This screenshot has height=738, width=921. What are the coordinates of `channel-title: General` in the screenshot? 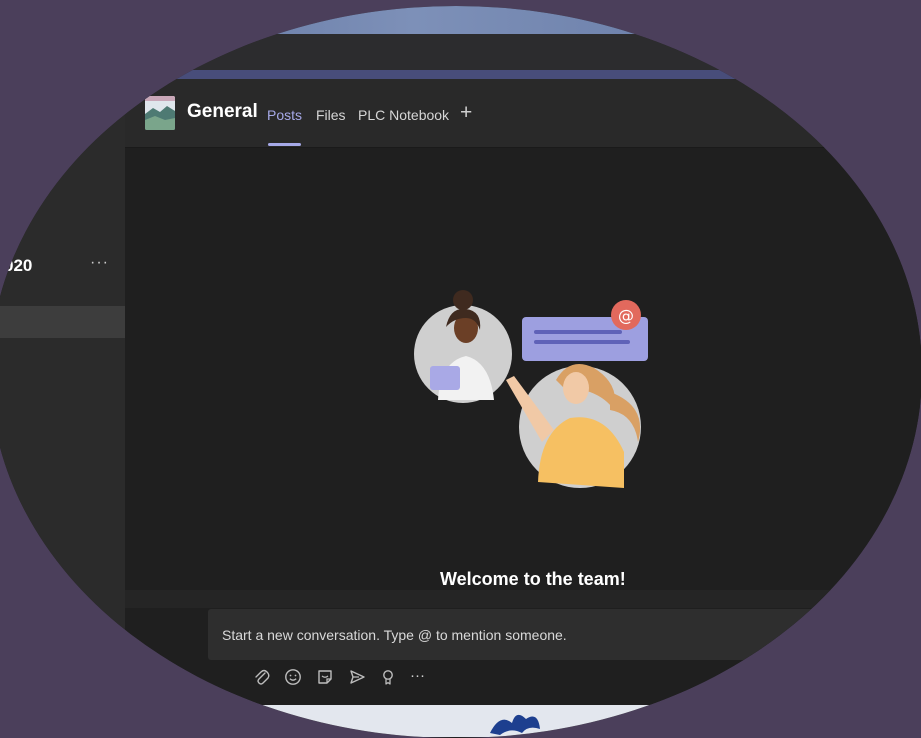 It's located at (222, 111).